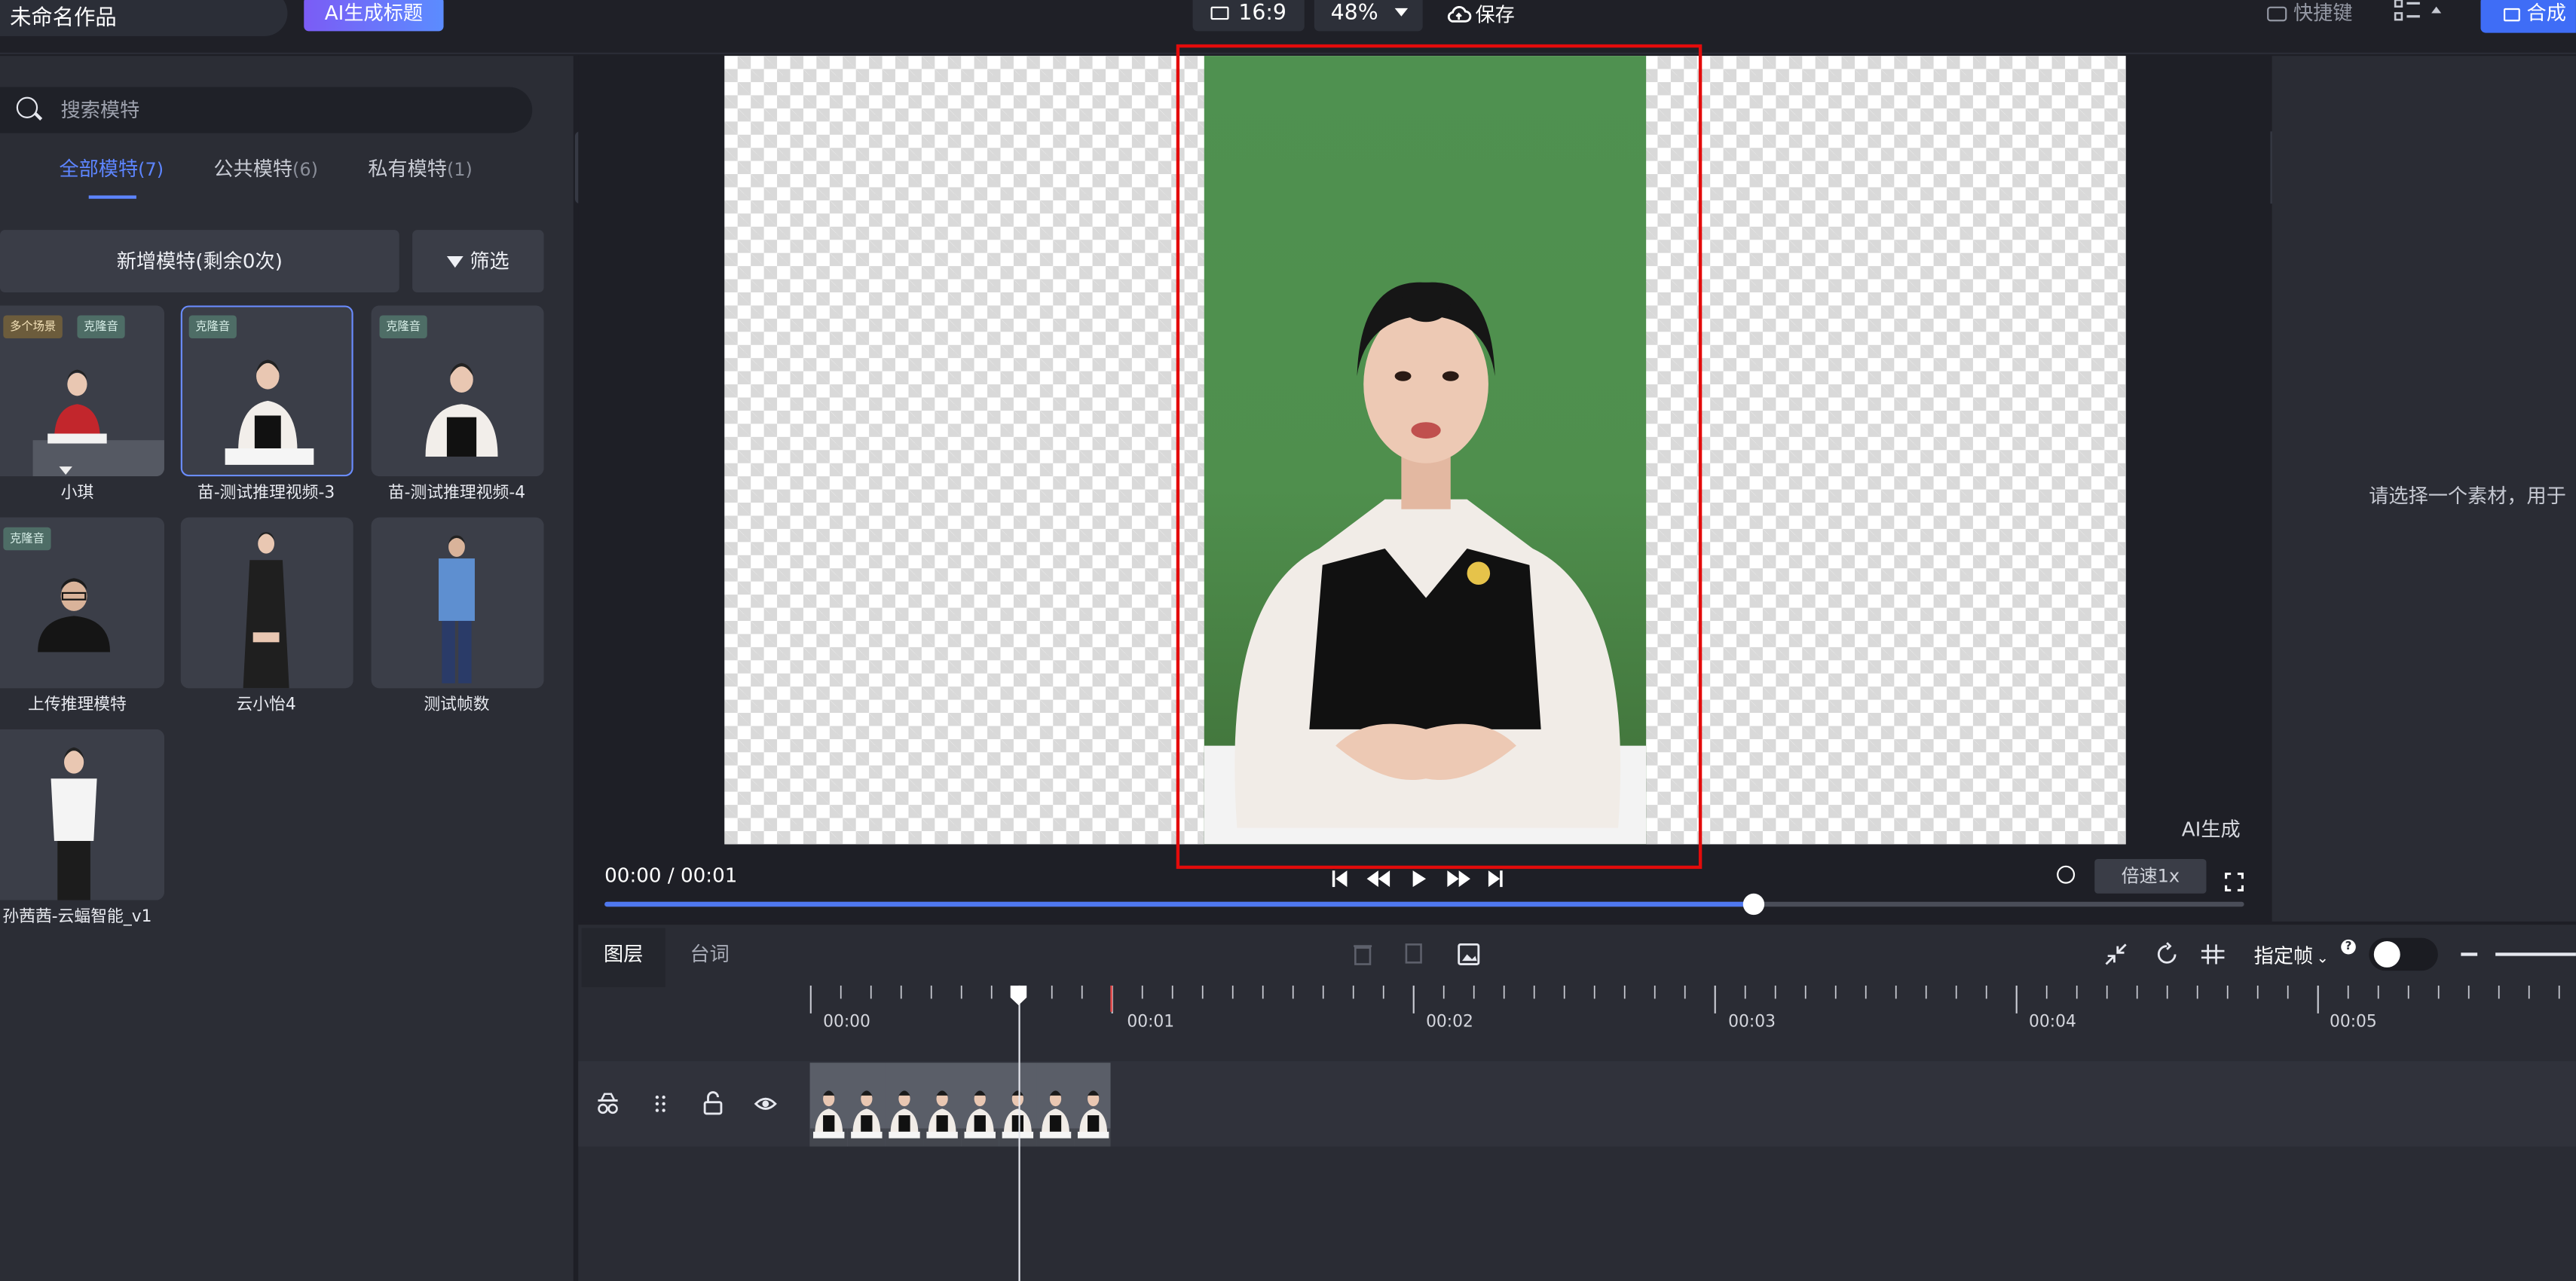  I want to click on model-search-input: 搜索模特, so click(266, 110).